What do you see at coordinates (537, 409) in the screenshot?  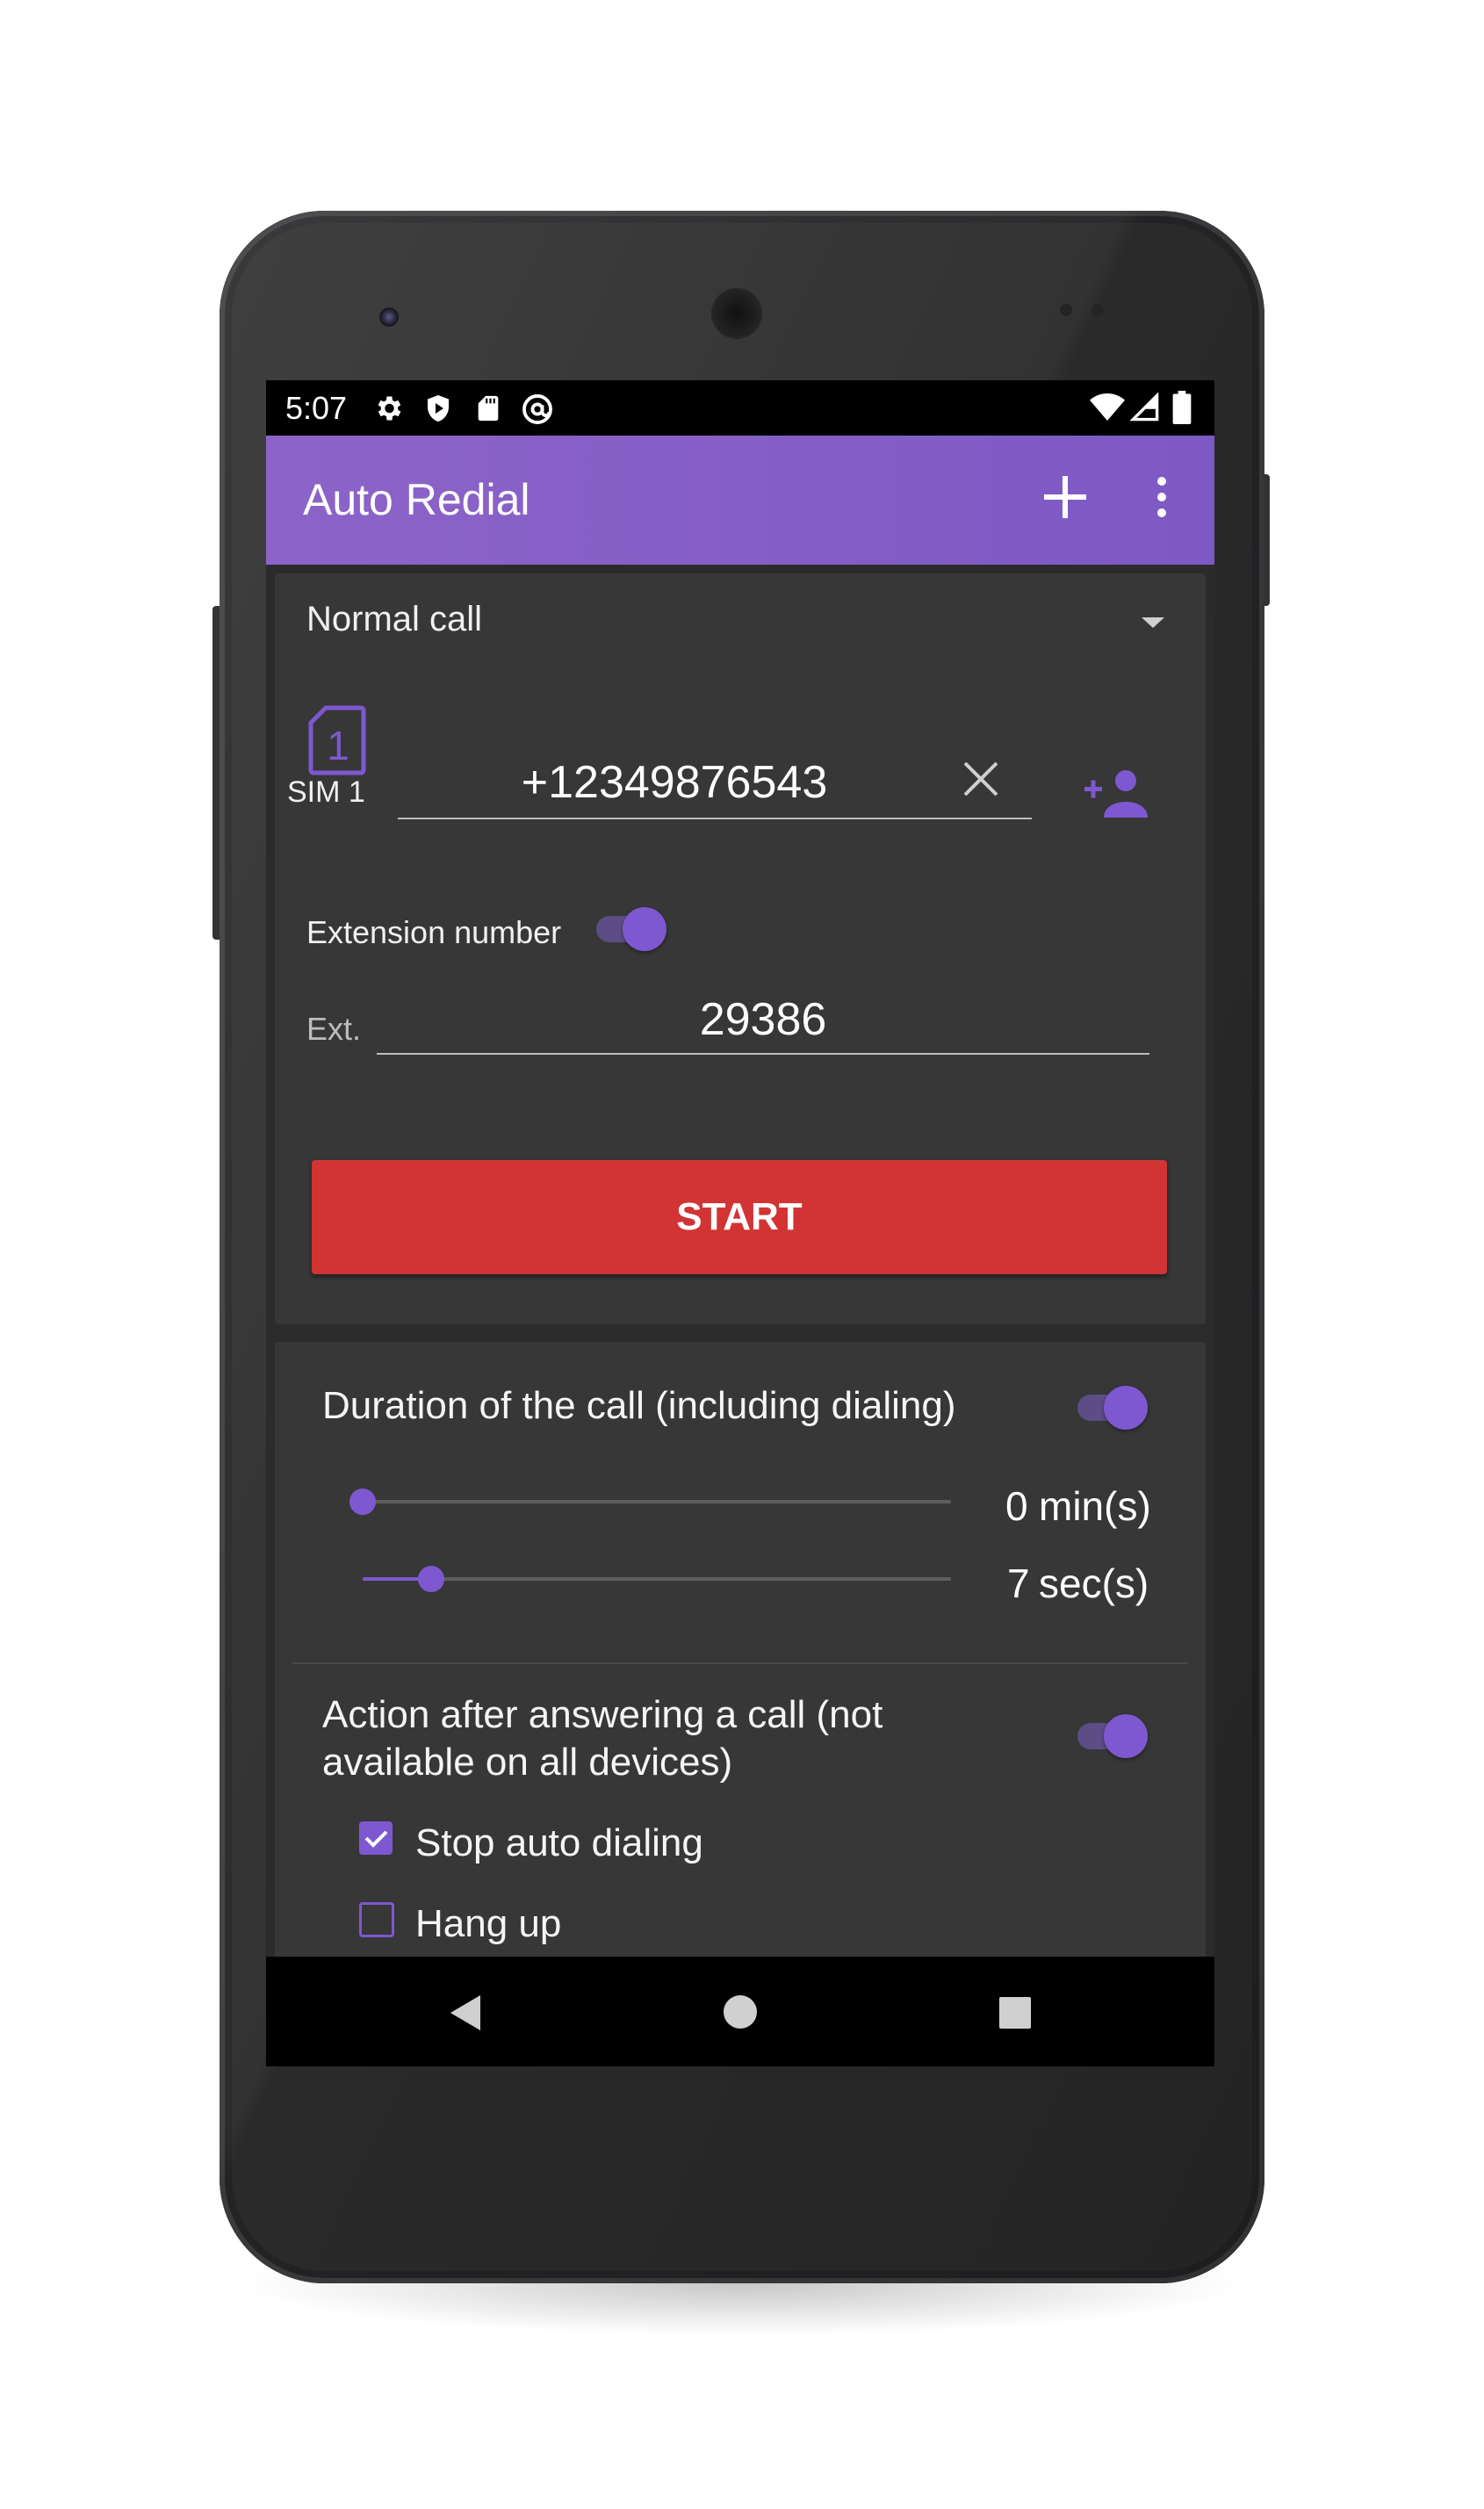 I see `at-sign-icon` at bounding box center [537, 409].